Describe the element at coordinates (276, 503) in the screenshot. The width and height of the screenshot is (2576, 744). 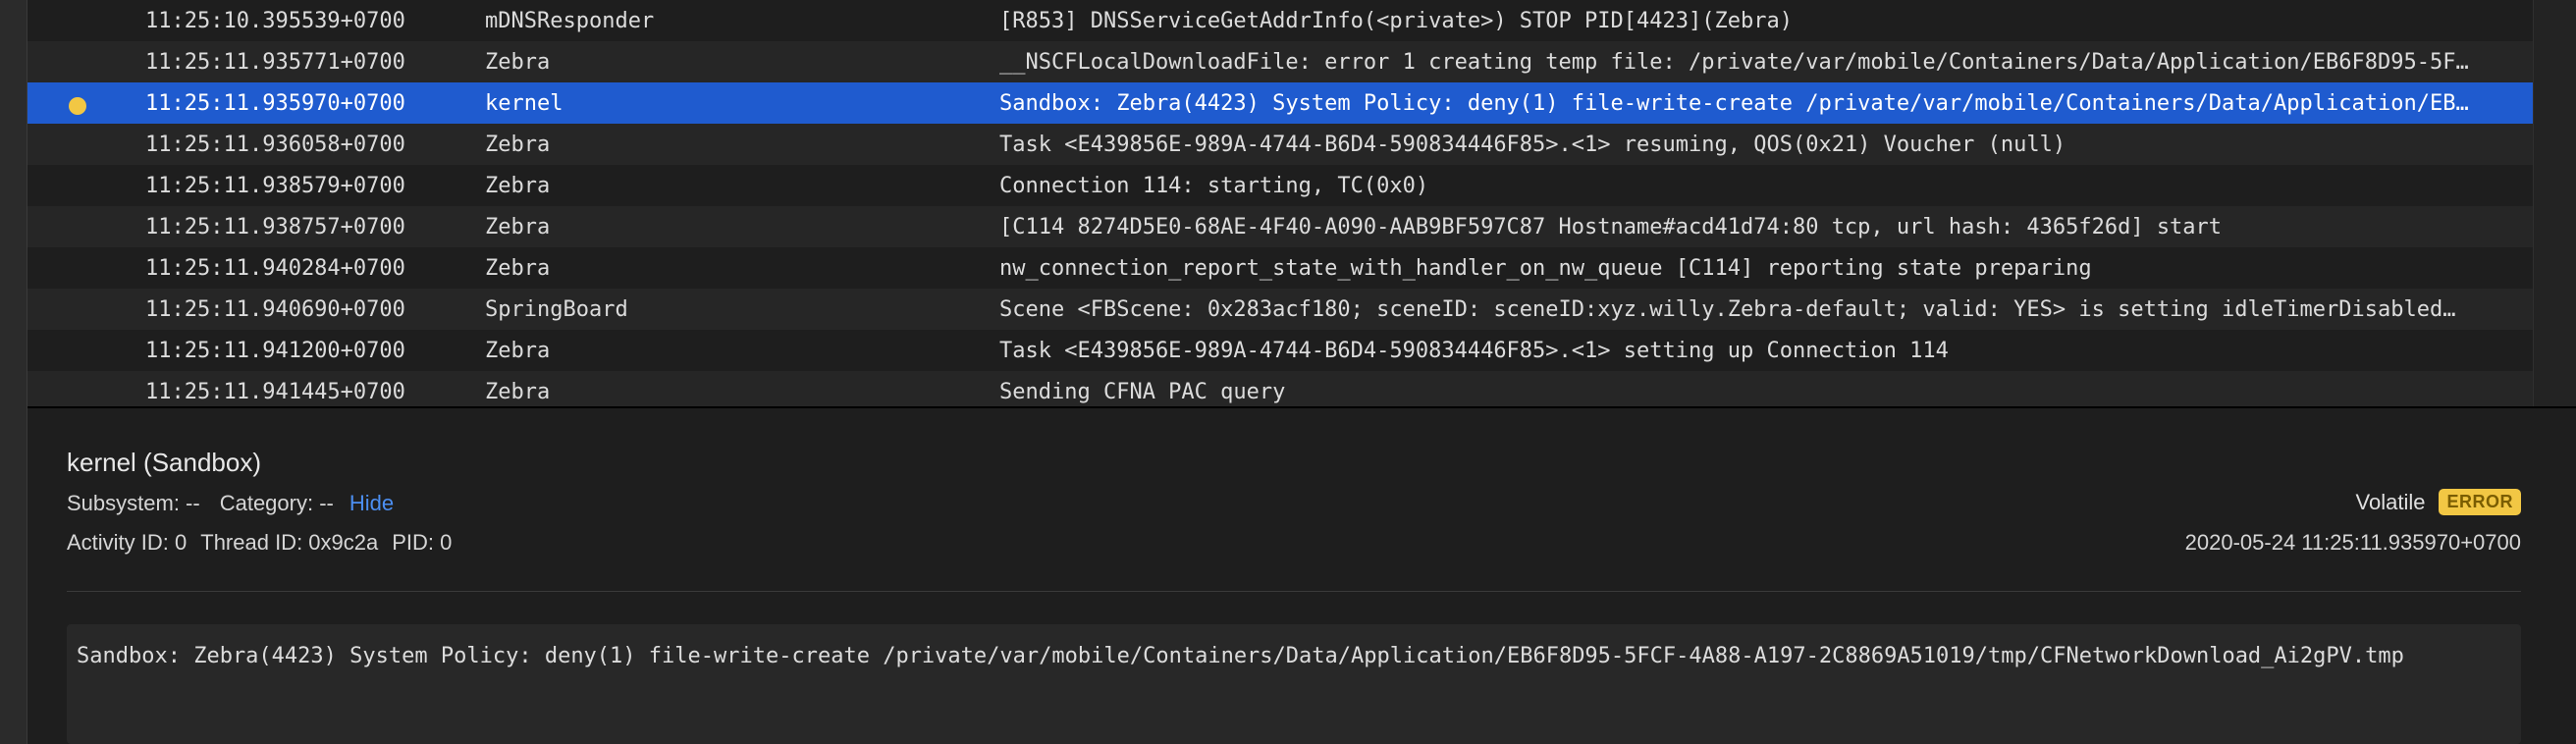
I see `category-label: Category: --` at that location.